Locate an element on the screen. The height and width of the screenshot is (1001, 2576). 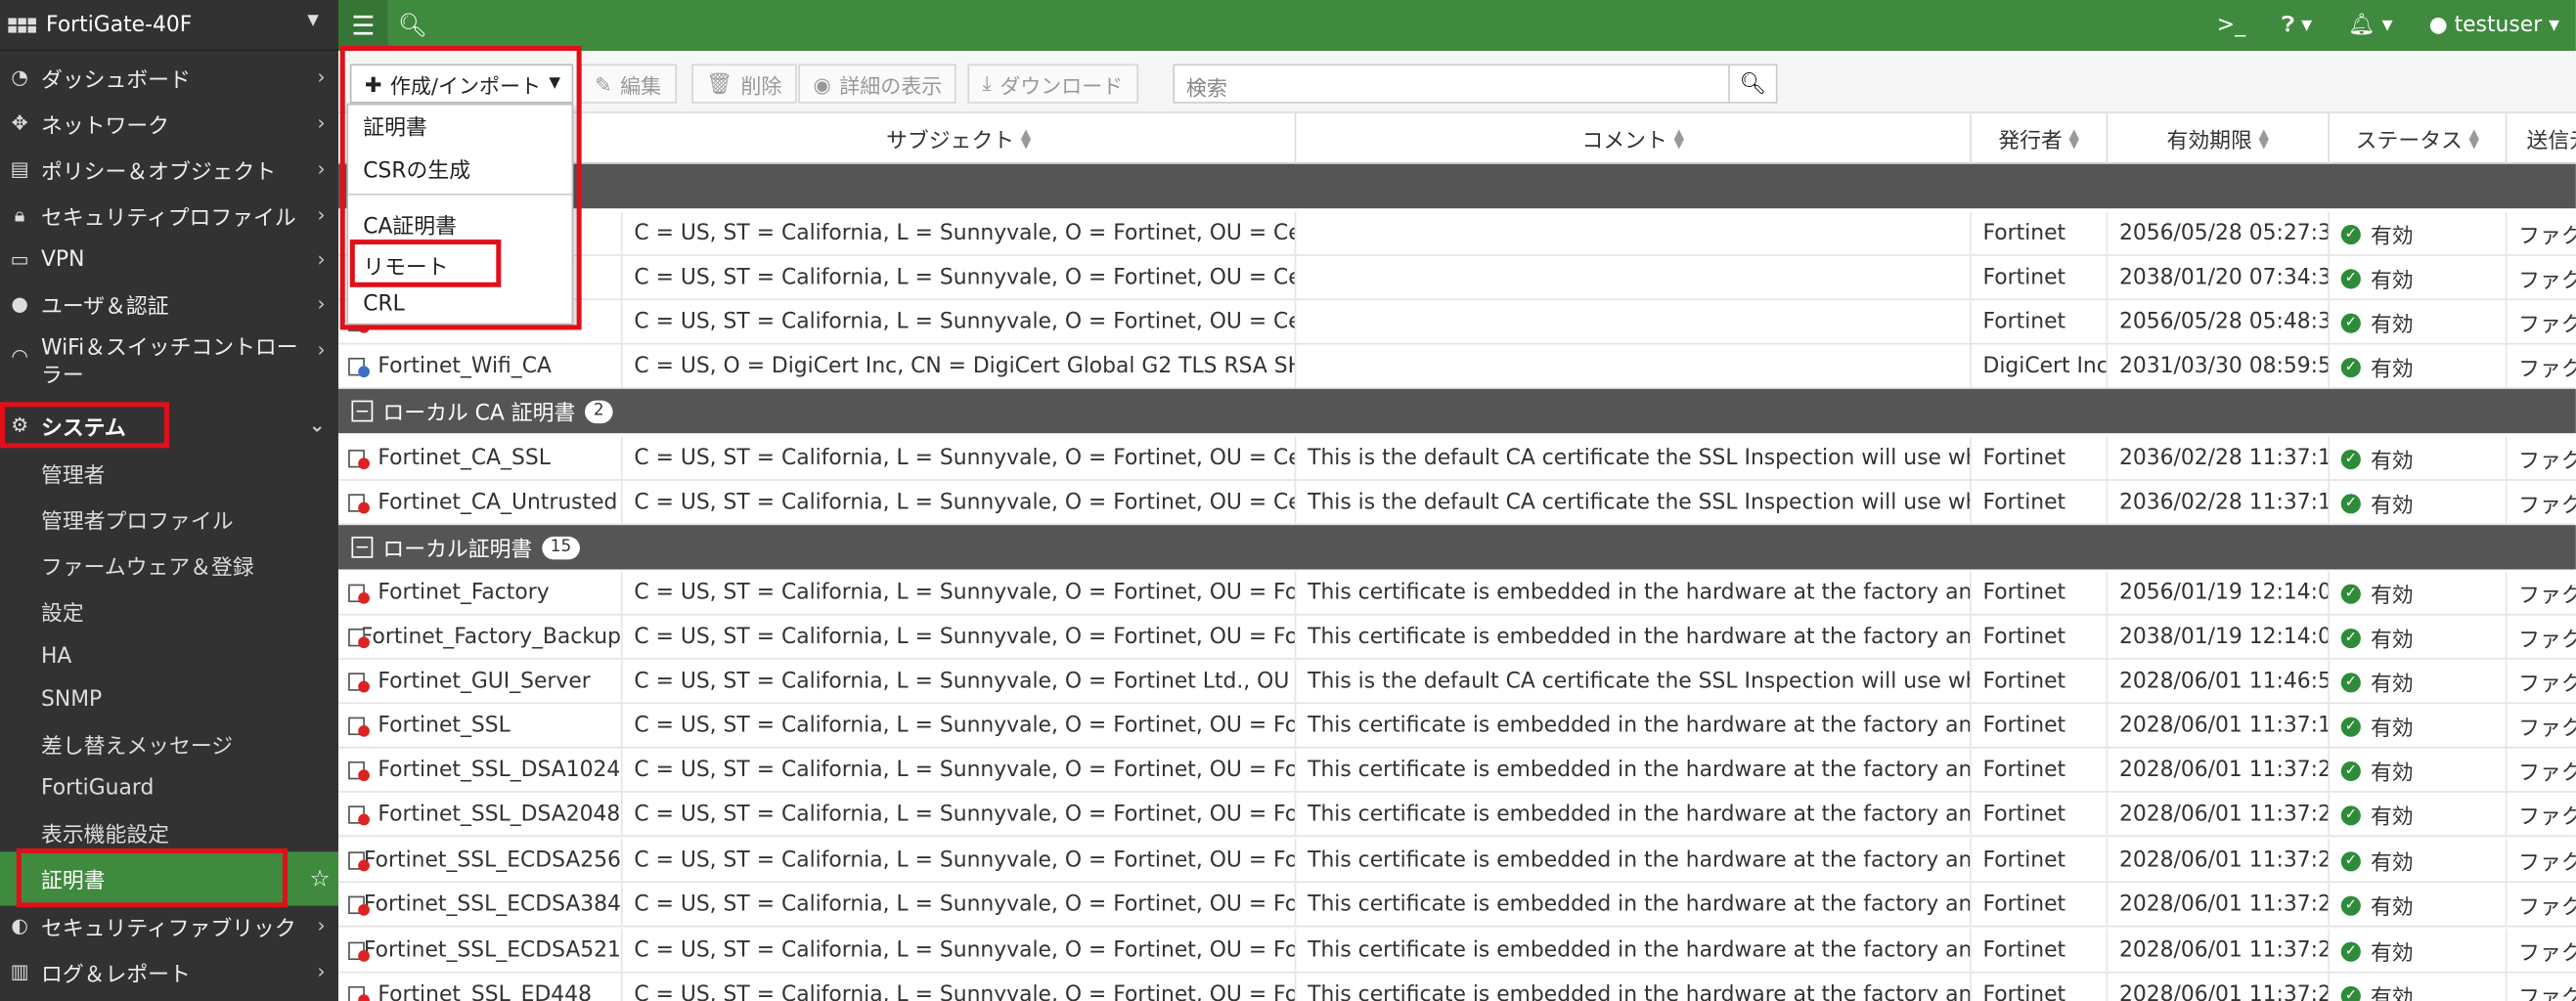
device-selector: FortiGate-40F ▼ is located at coordinates (169, 26).